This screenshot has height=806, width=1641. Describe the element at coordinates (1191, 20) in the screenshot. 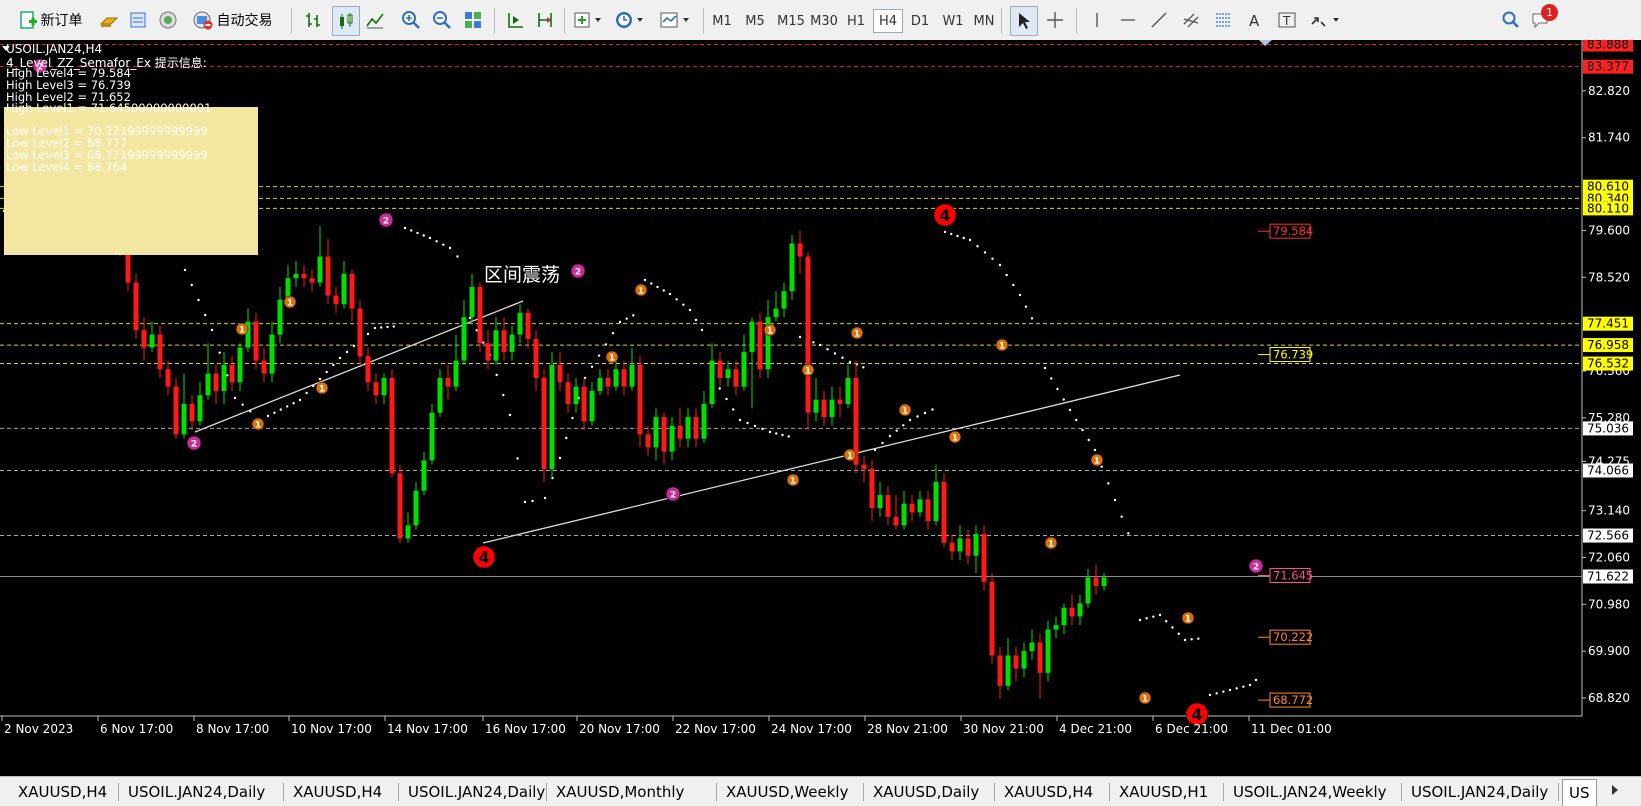

I see `channel-icon` at that location.